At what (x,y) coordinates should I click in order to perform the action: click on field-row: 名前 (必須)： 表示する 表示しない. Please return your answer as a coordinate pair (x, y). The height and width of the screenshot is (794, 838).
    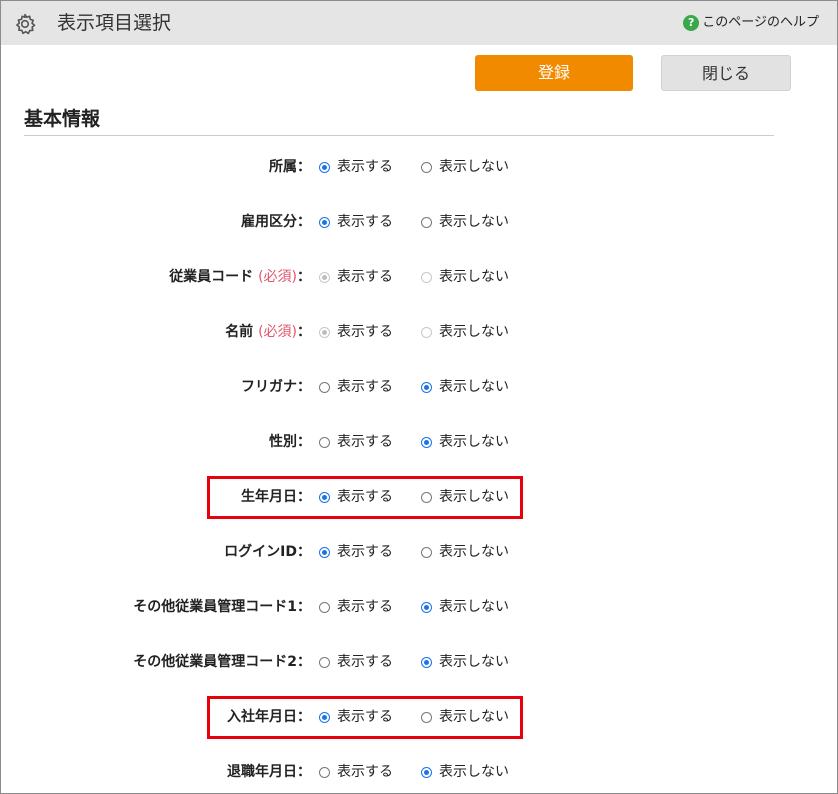
    Looking at the image, I should click on (419, 332).